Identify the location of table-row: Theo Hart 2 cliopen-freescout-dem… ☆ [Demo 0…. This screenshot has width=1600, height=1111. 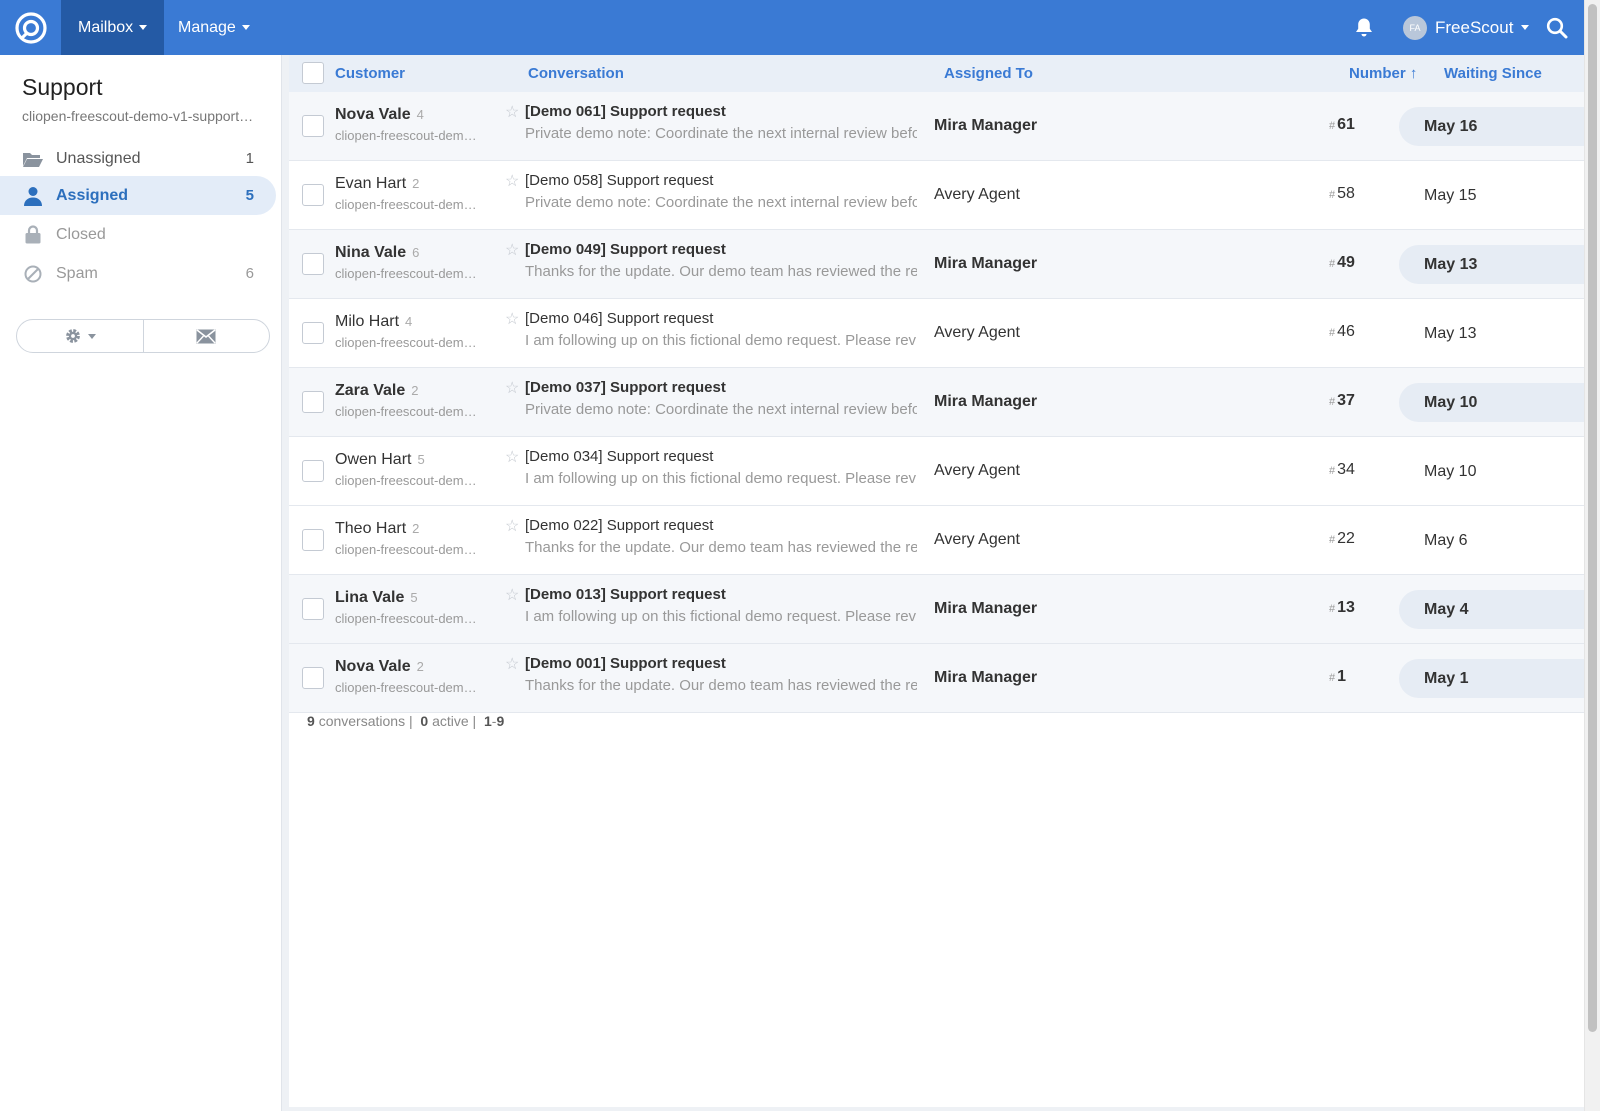
(936, 540).